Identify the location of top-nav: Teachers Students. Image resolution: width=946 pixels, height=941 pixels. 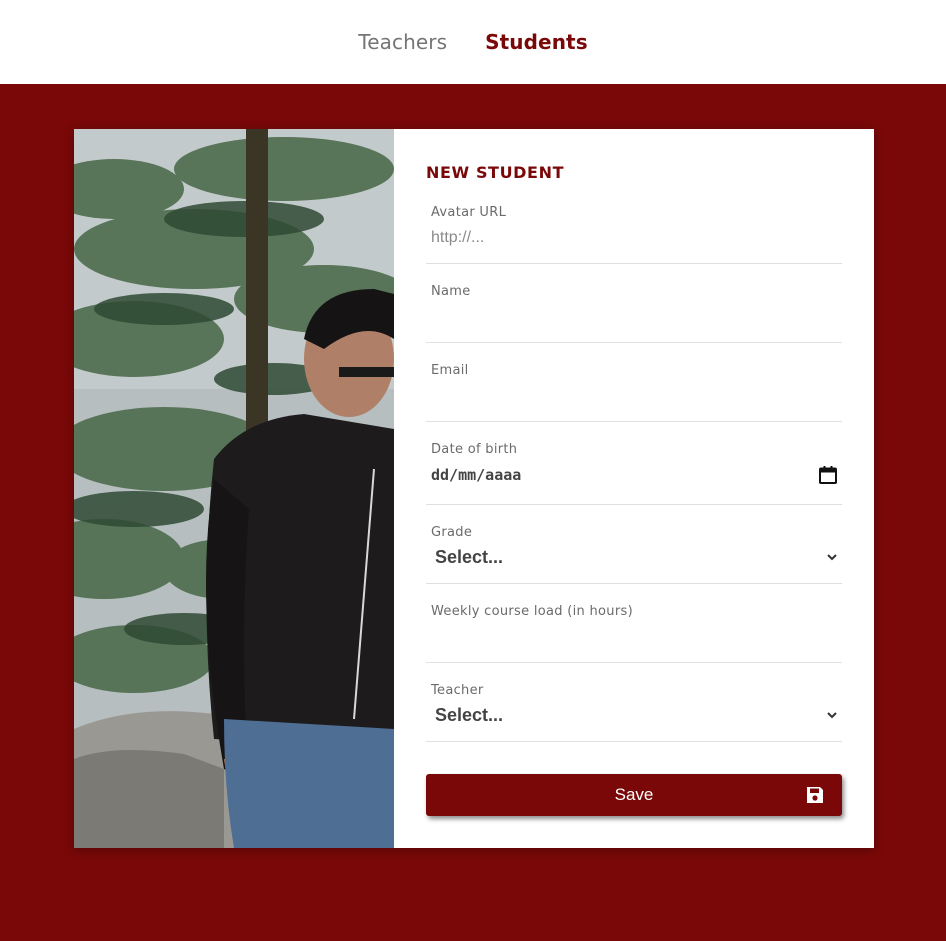
(473, 42).